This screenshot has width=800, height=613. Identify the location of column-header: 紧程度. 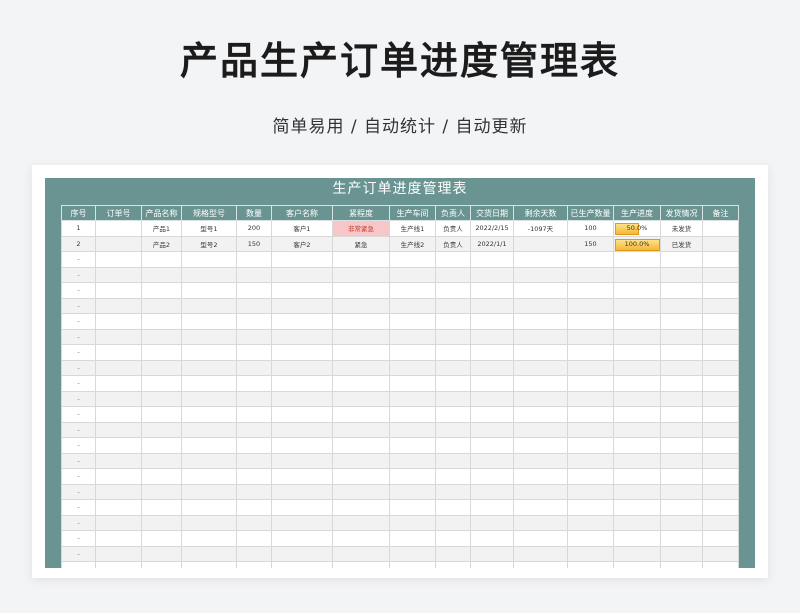
(361, 213).